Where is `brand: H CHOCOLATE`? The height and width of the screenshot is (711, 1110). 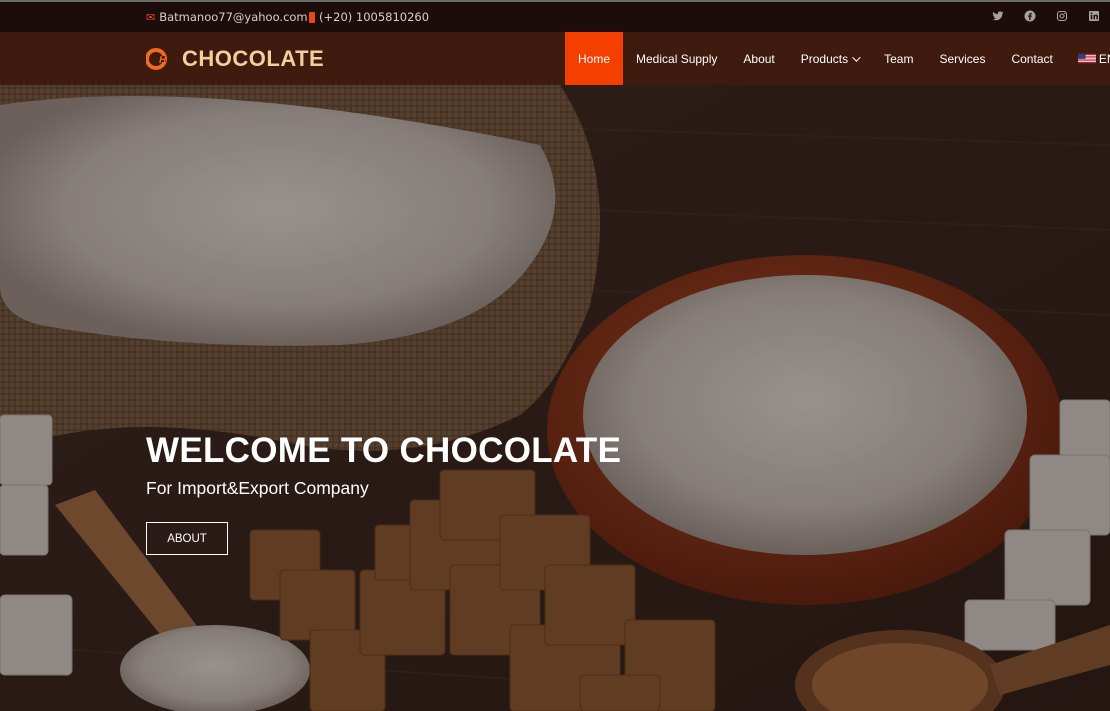 brand: H CHOCOLATE is located at coordinates (235, 59).